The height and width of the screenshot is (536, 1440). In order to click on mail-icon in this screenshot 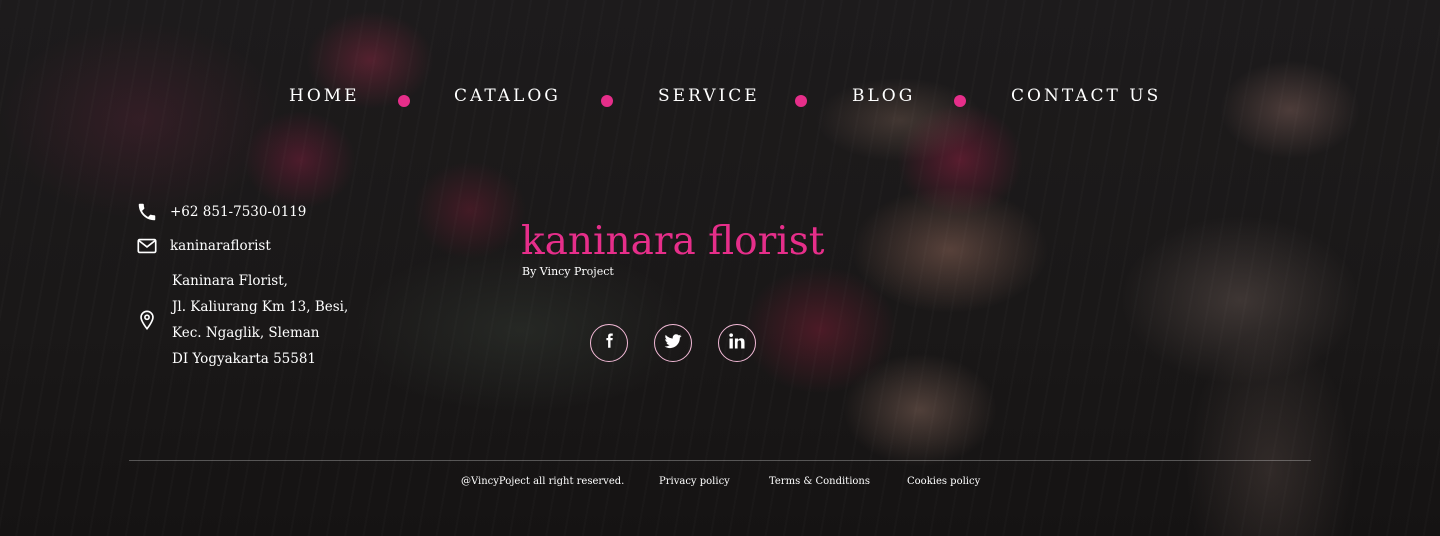, I will do `click(147, 246)`.